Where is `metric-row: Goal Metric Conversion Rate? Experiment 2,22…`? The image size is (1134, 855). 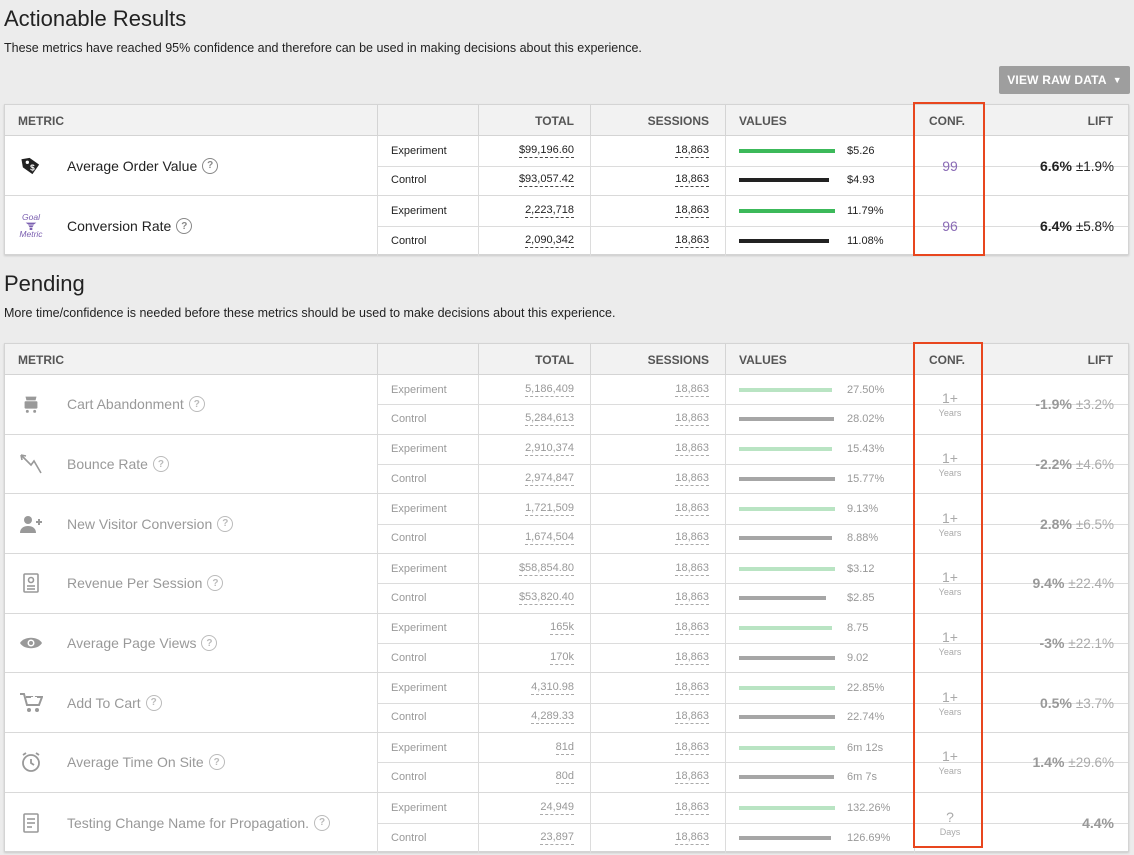
metric-row: Goal Metric Conversion Rate? Experiment 2,22… is located at coordinates (566, 226).